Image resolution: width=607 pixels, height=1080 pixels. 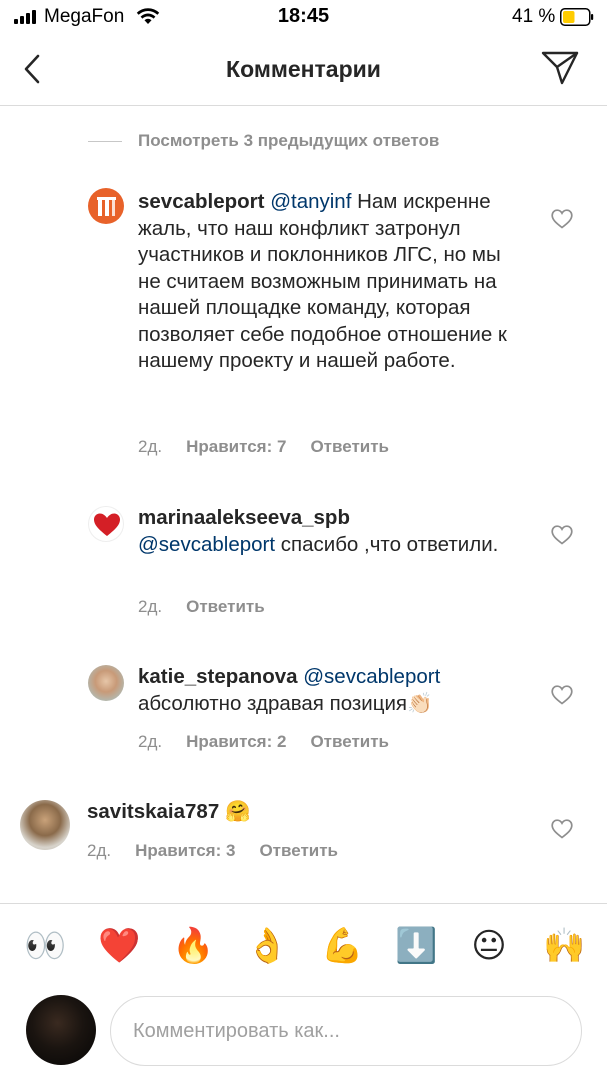 What do you see at coordinates (420, 703) in the screenshot?
I see `clapping-hands-emoji: 👏🏻` at bounding box center [420, 703].